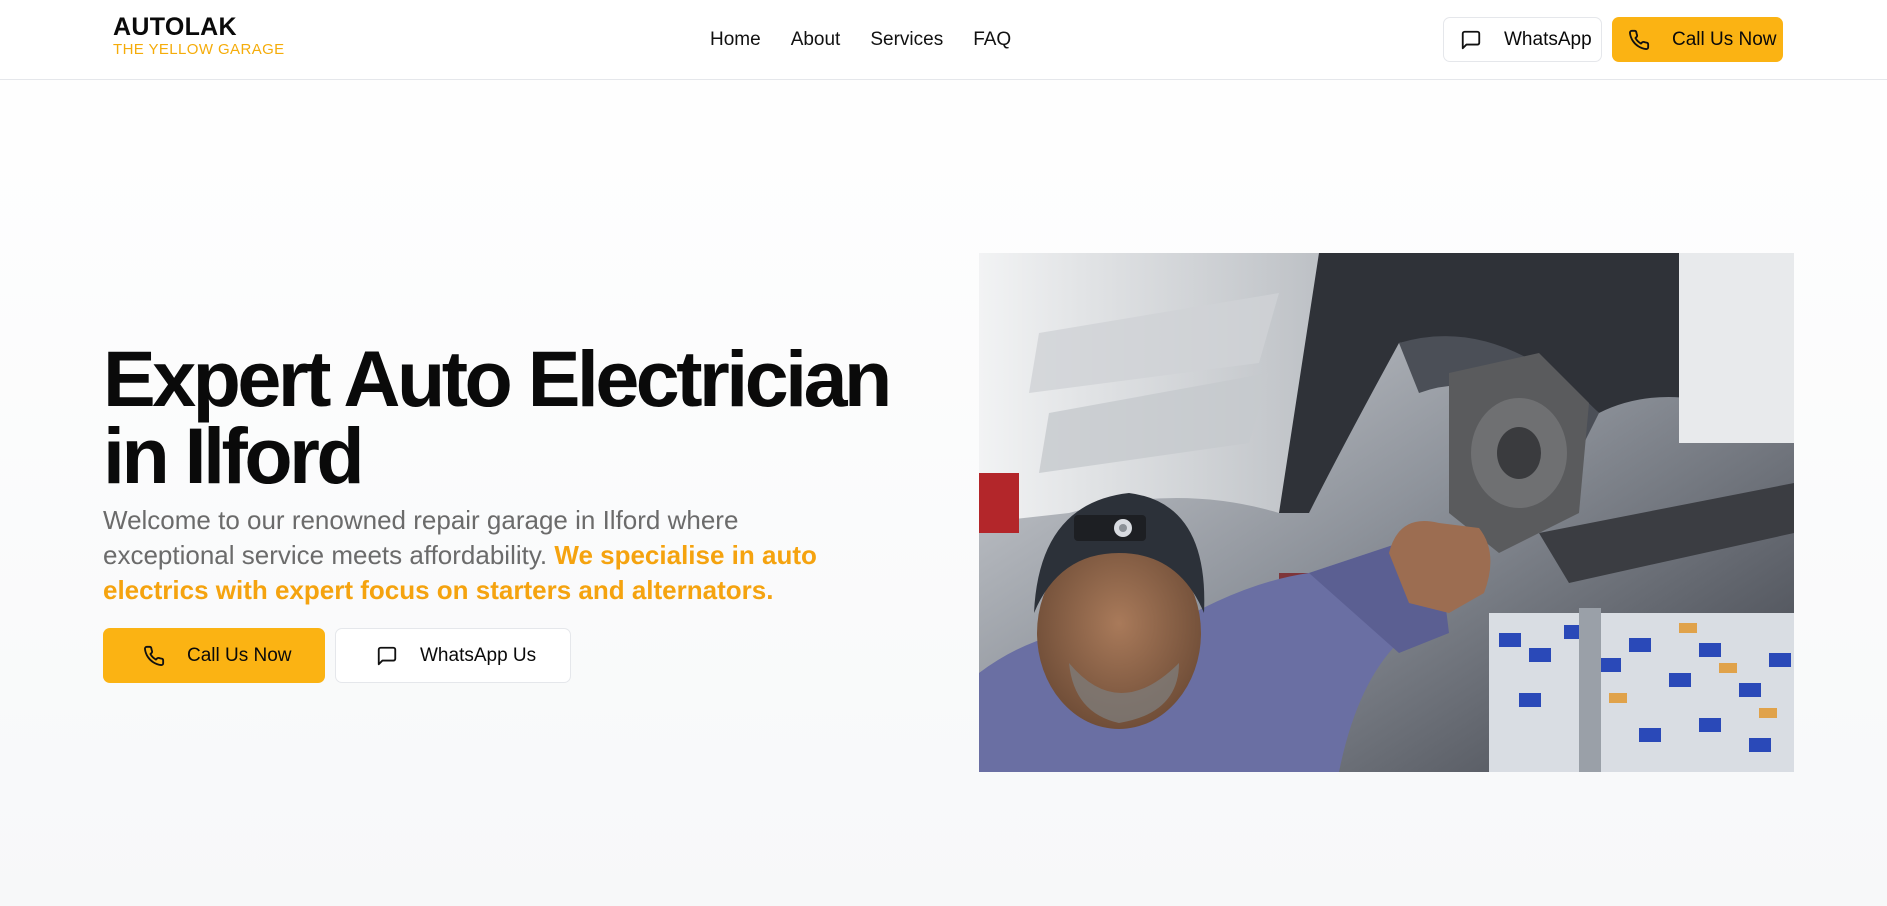 The width and height of the screenshot is (1887, 906). What do you see at coordinates (239, 655) in the screenshot?
I see `hero-call-label: Call Us Now` at bounding box center [239, 655].